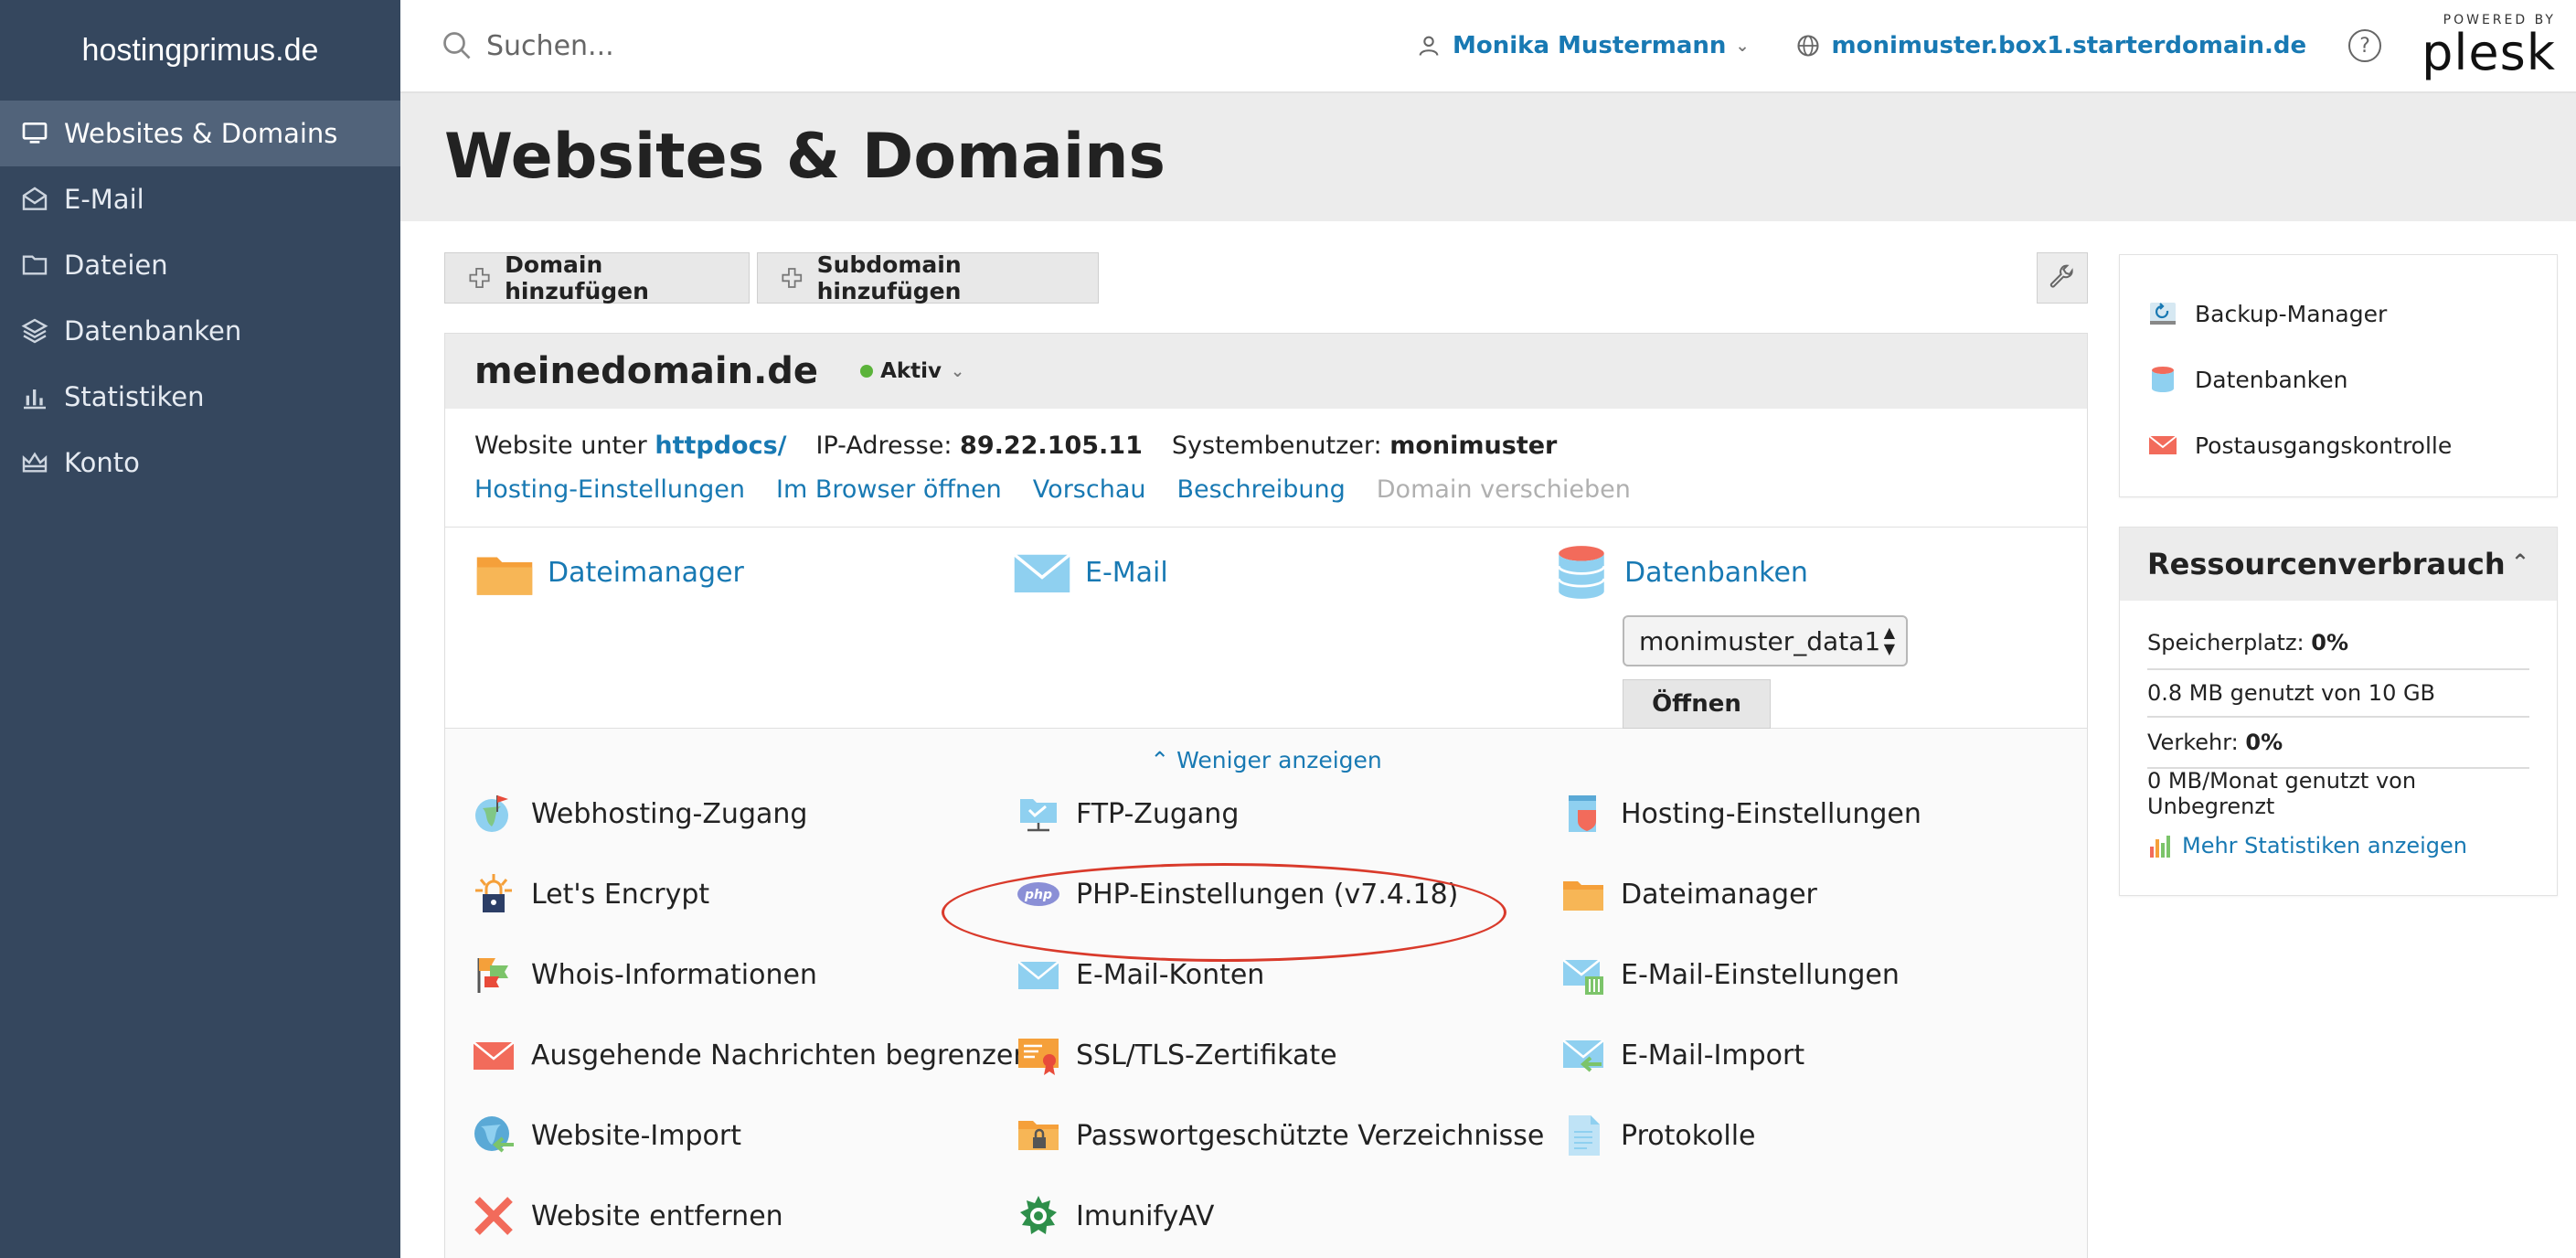  I want to click on wrench-settings-button, so click(2062, 278).